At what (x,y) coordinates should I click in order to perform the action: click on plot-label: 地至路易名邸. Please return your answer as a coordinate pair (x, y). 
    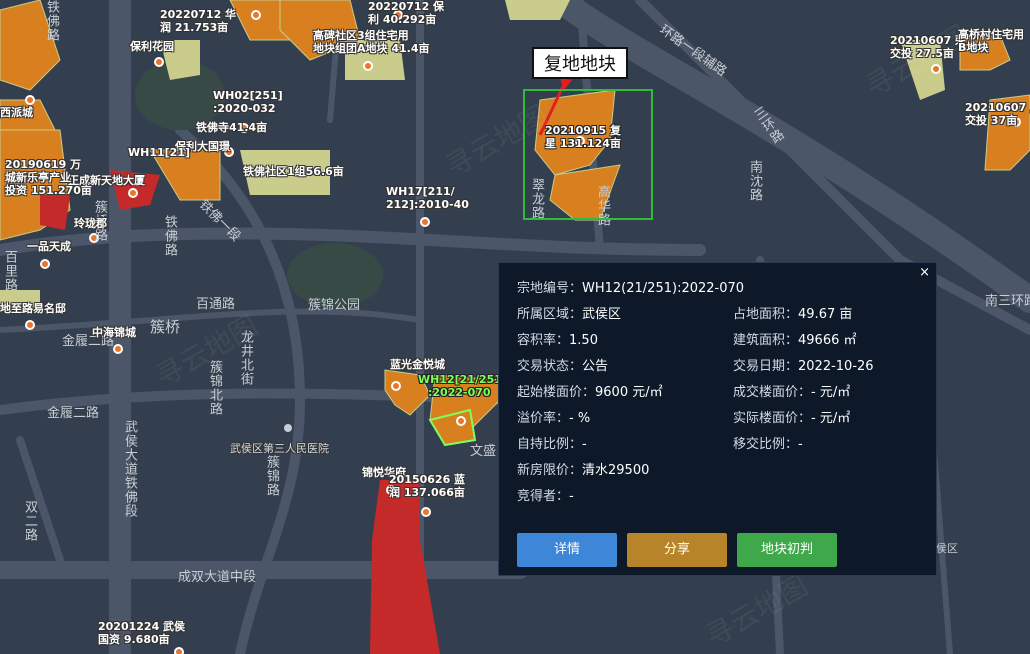
    Looking at the image, I should click on (33, 308).